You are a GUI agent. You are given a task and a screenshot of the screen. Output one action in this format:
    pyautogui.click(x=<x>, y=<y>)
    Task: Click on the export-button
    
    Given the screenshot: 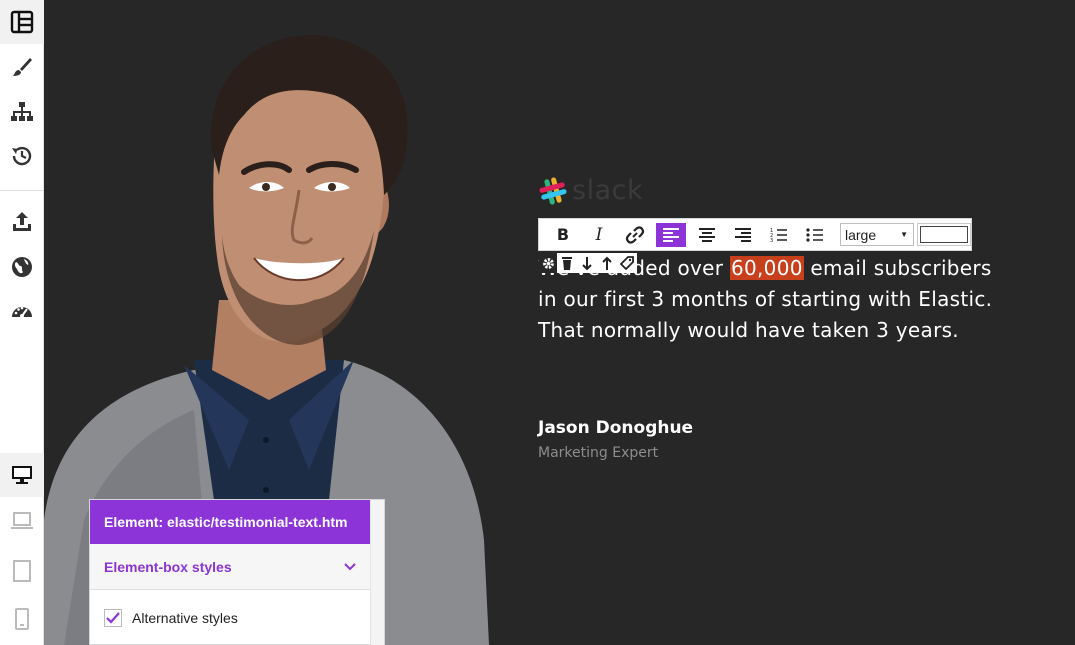 What is the action you would take?
    pyautogui.click(x=22, y=222)
    